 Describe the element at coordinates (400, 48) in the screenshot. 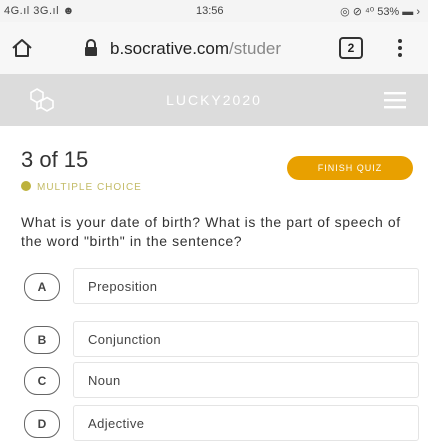

I see `more-options-icon` at that location.